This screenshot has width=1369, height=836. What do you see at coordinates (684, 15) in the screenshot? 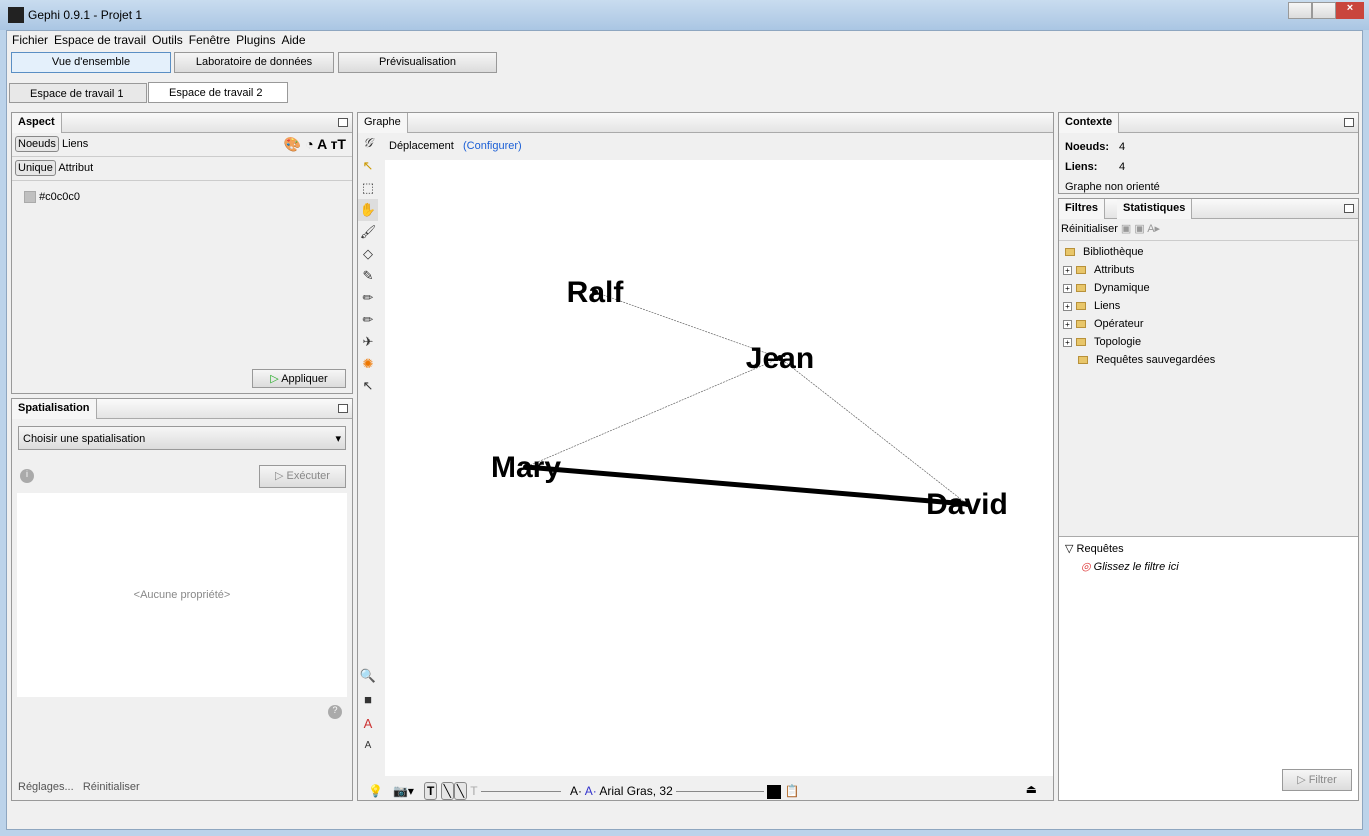
I see `title-bar: Gephi 0.9.1 - Projet 1 ×` at bounding box center [684, 15].